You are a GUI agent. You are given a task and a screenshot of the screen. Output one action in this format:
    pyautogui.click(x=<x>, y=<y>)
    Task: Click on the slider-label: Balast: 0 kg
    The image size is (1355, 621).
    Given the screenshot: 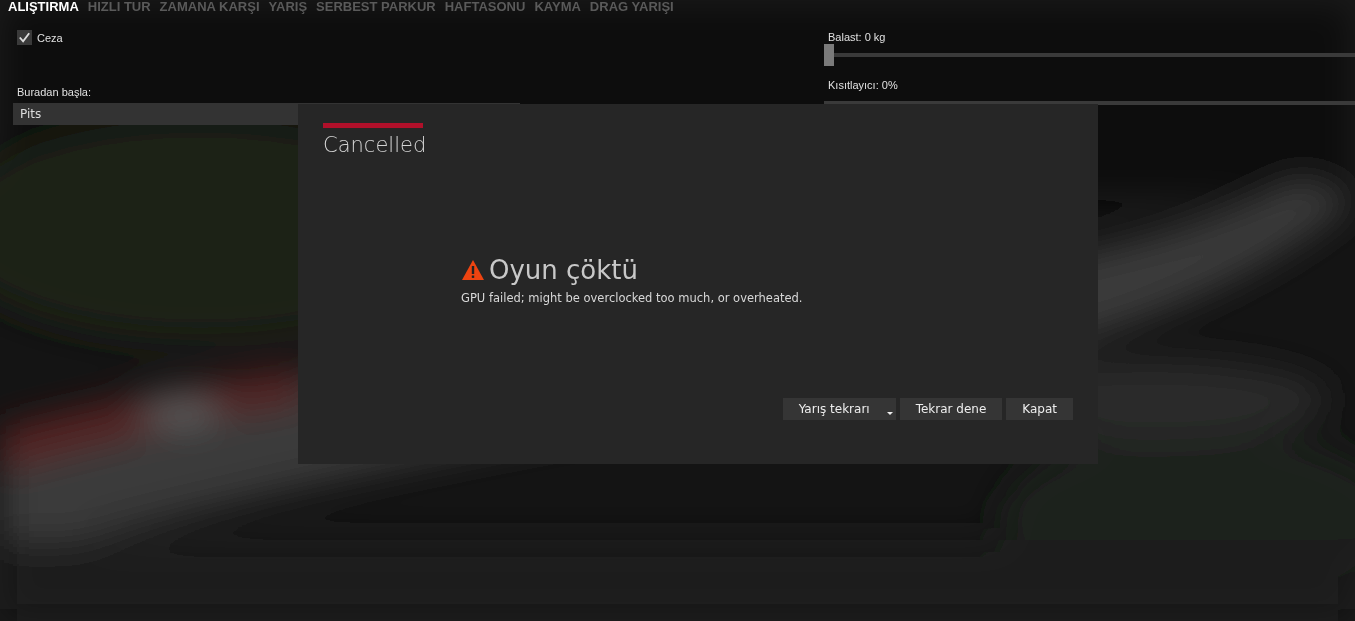 What is the action you would take?
    pyautogui.click(x=857, y=37)
    